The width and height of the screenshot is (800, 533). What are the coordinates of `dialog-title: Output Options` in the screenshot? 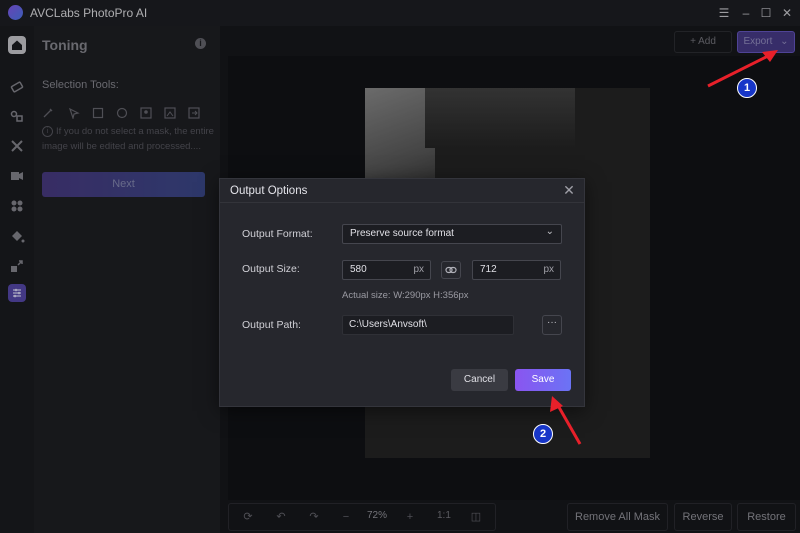 It's located at (269, 191).